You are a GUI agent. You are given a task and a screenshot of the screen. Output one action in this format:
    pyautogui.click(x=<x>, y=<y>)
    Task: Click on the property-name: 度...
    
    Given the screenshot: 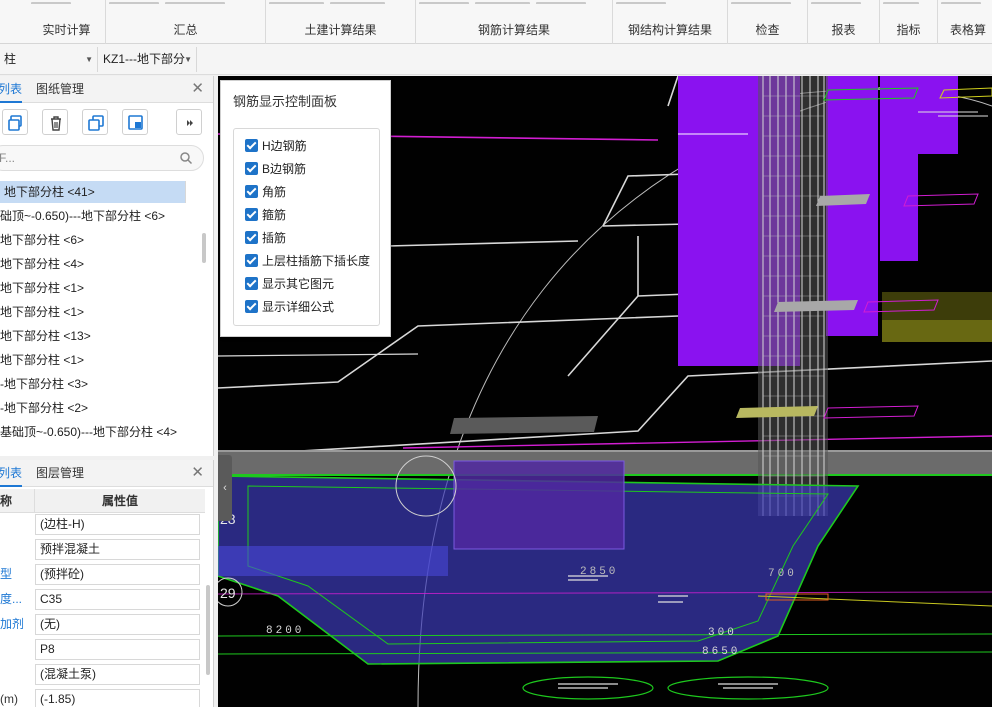 What is the action you would take?
    pyautogui.click(x=11, y=599)
    